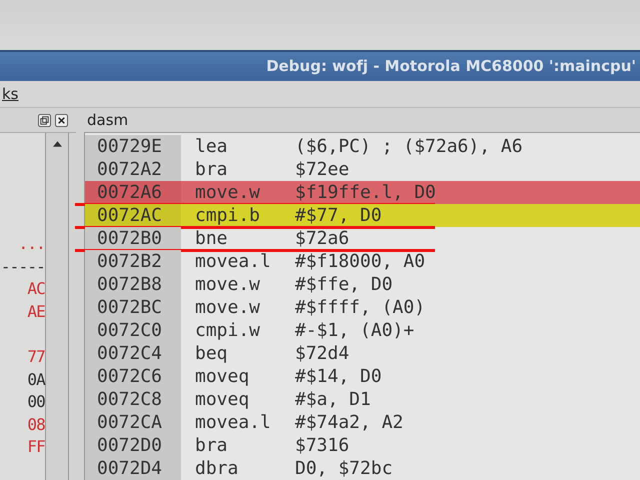 The image size is (640, 480). I want to click on address-text: 0072A2, so click(133, 169).